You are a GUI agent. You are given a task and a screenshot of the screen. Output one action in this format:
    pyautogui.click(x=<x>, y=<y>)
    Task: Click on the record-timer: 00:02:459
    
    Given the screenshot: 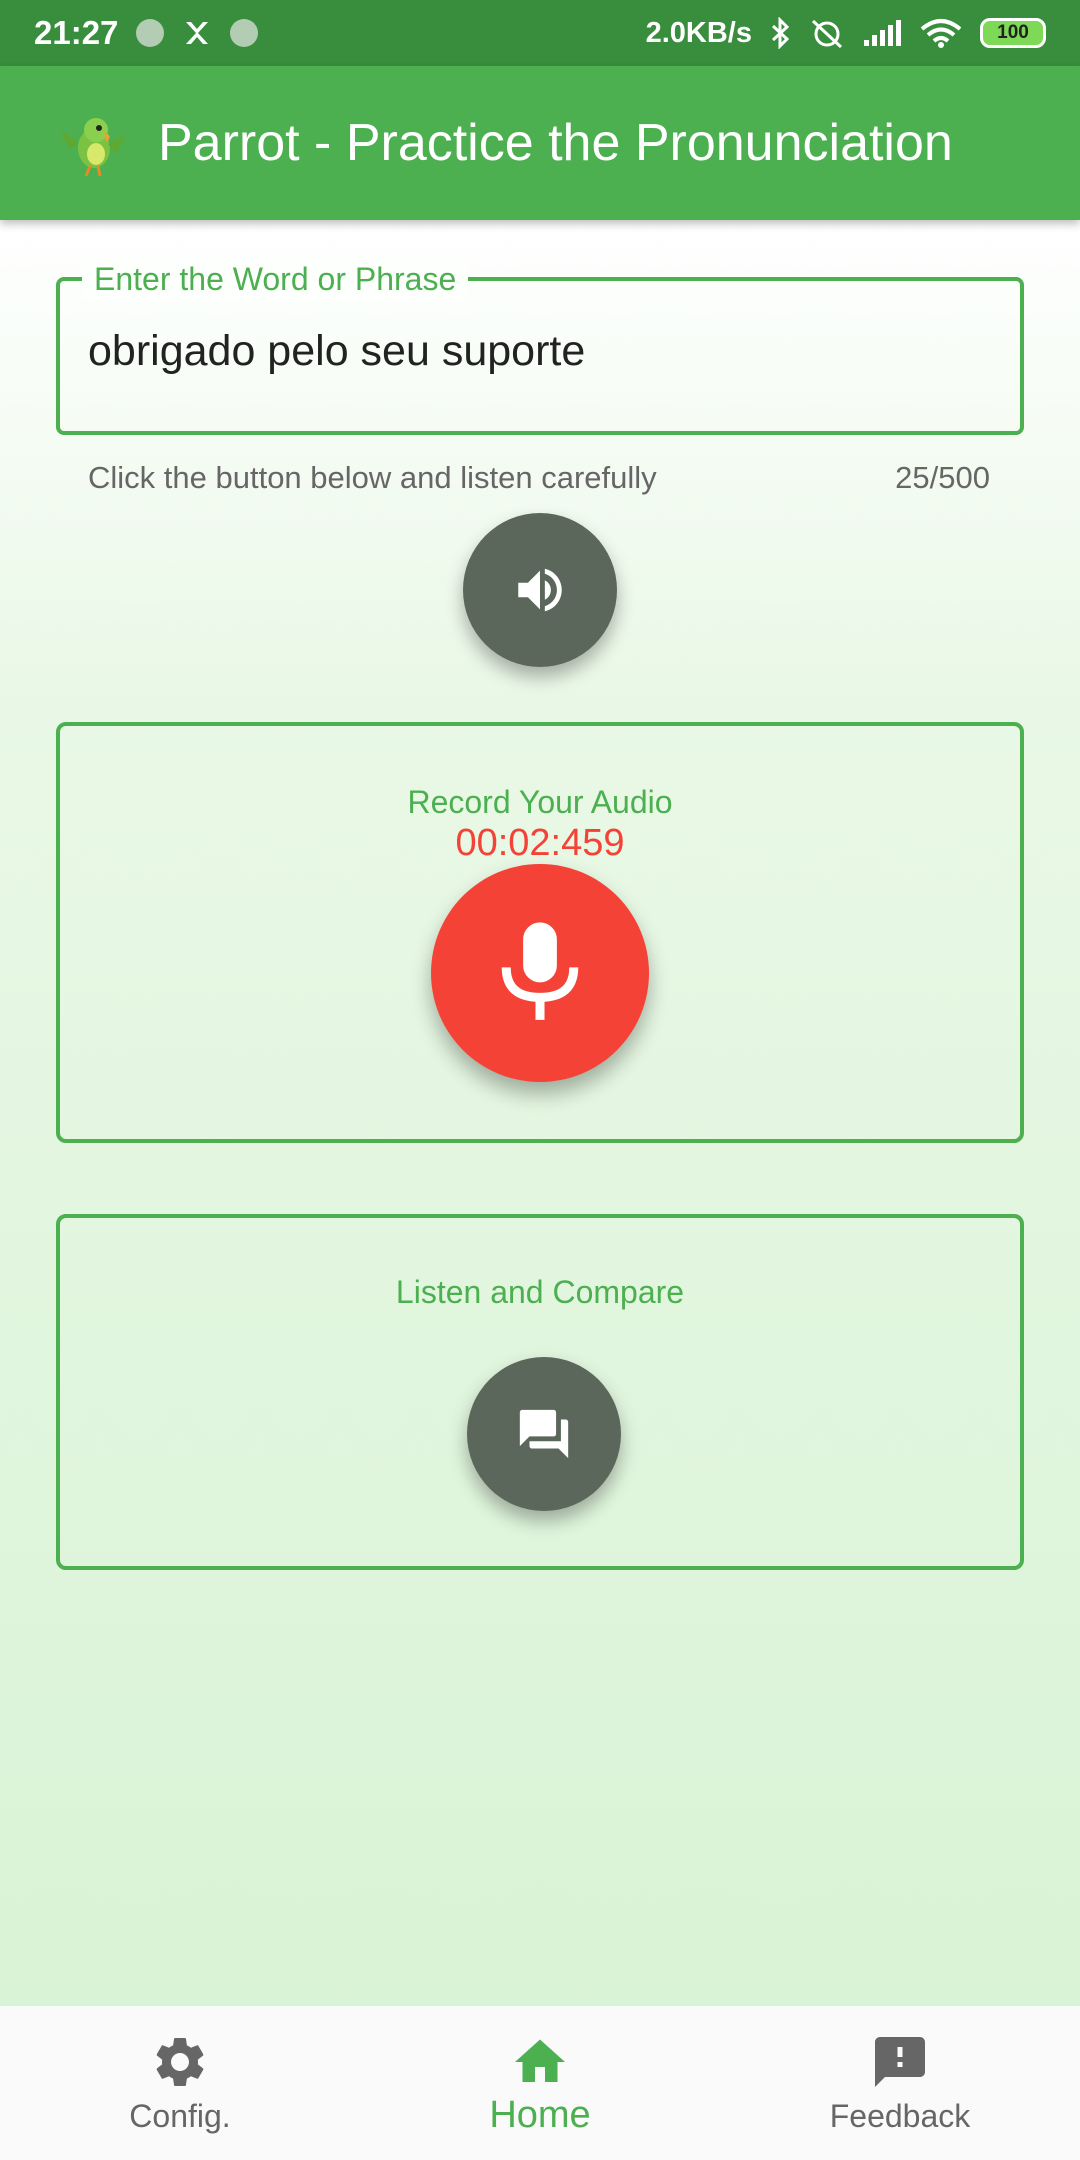 What is the action you would take?
    pyautogui.click(x=540, y=843)
    